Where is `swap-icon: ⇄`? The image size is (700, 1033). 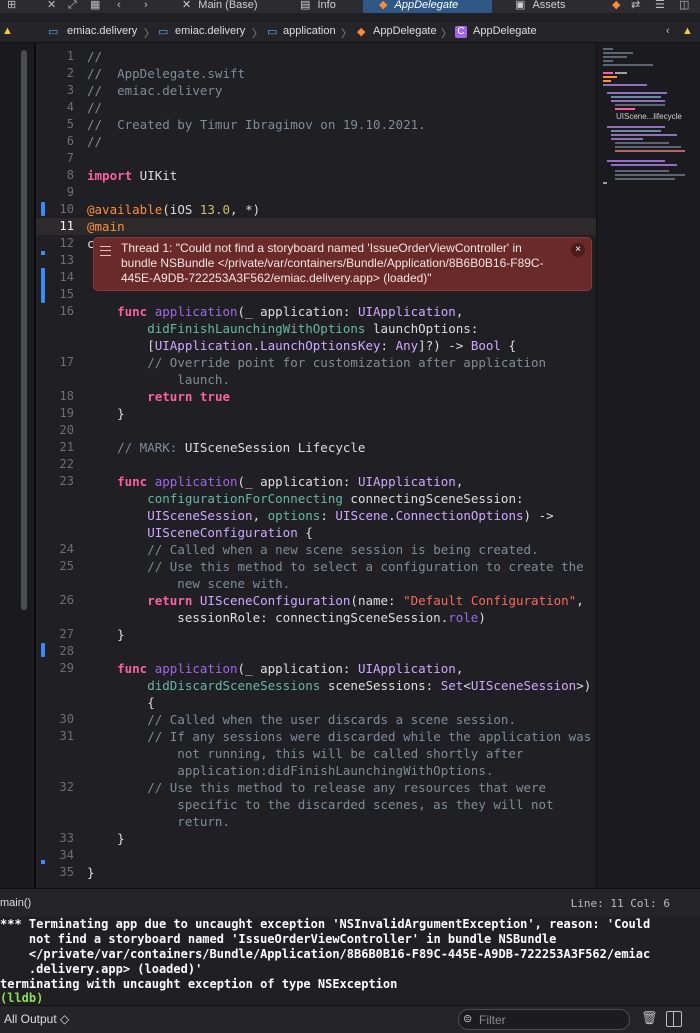 swap-icon: ⇄ is located at coordinates (635, 5).